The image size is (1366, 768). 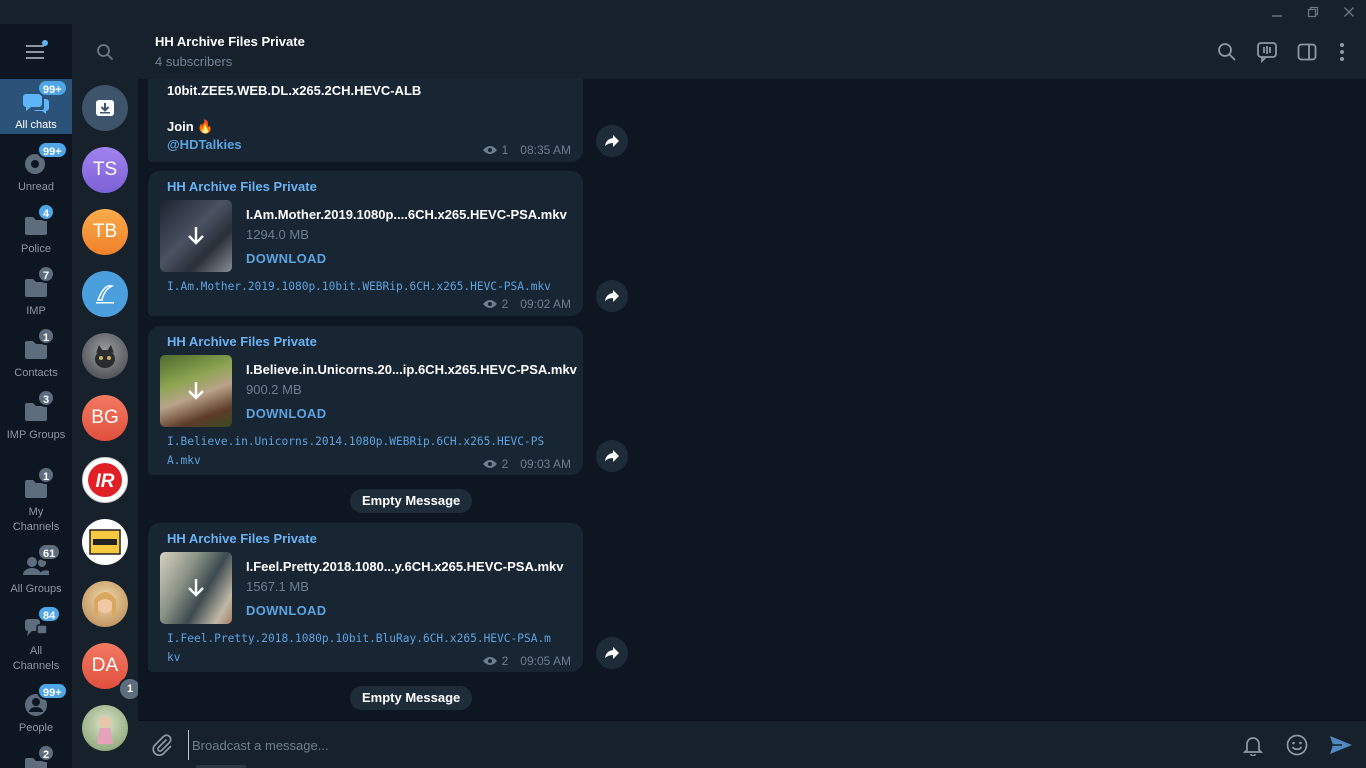 What do you see at coordinates (36, 125) in the screenshot?
I see `folder-label: All chats` at bounding box center [36, 125].